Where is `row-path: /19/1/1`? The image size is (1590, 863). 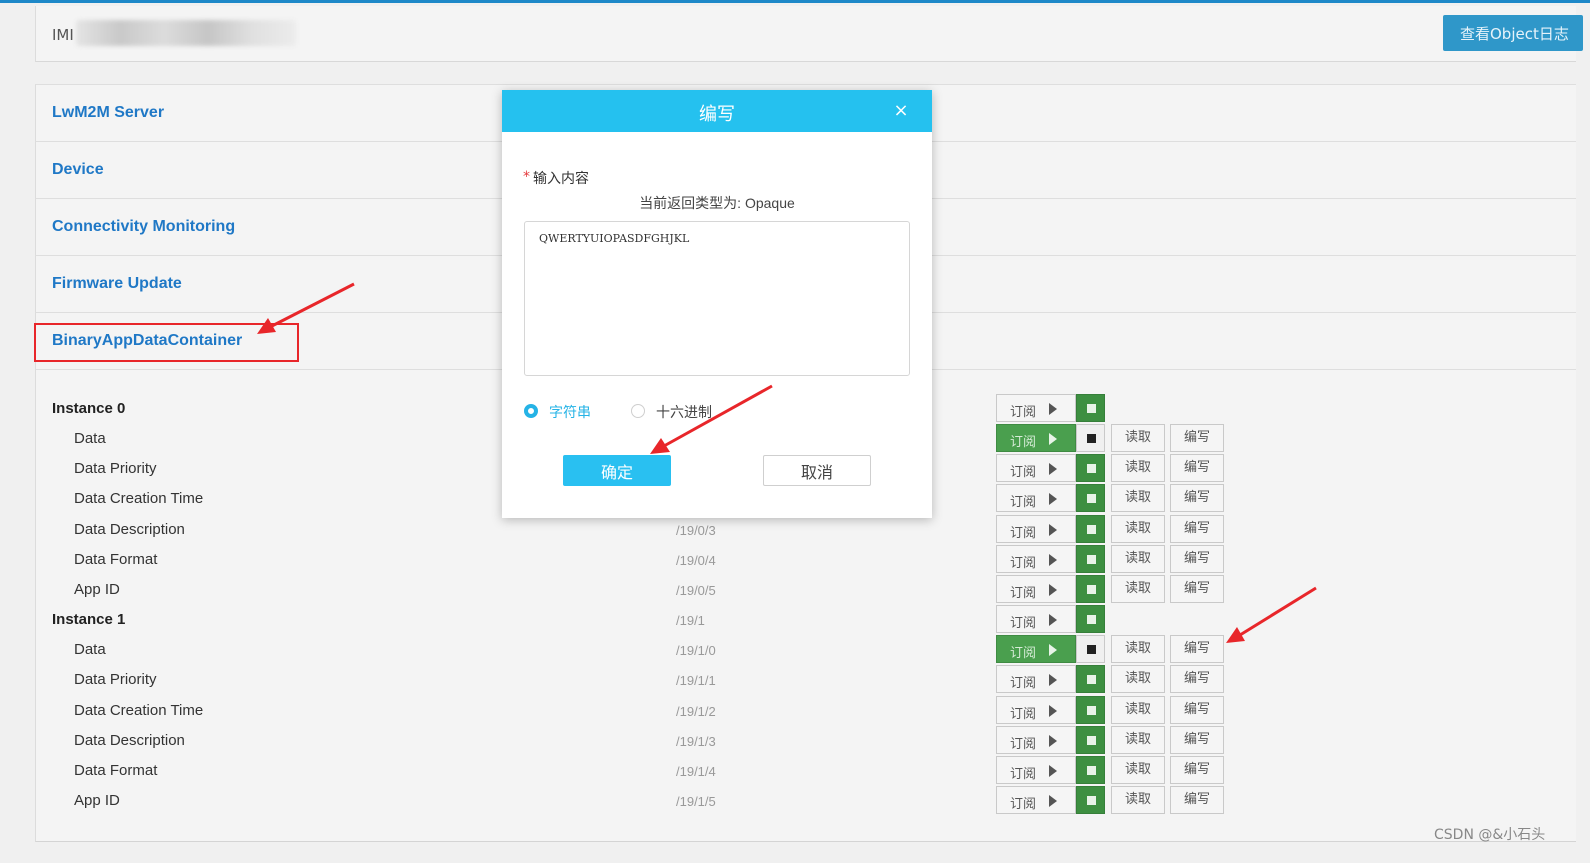 row-path: /19/1/1 is located at coordinates (696, 680).